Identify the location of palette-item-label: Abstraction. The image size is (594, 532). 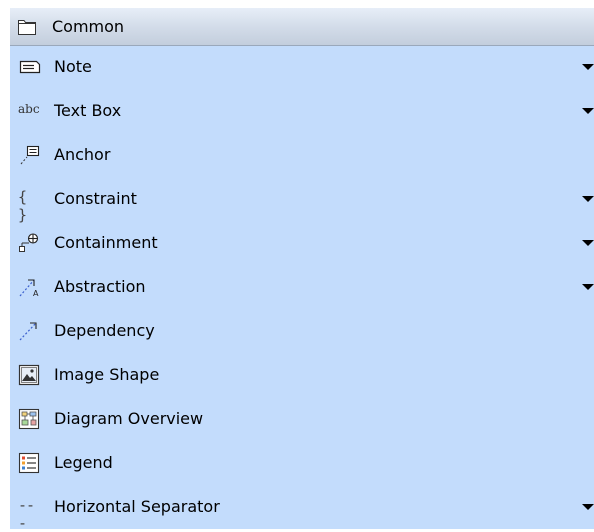
(100, 286).